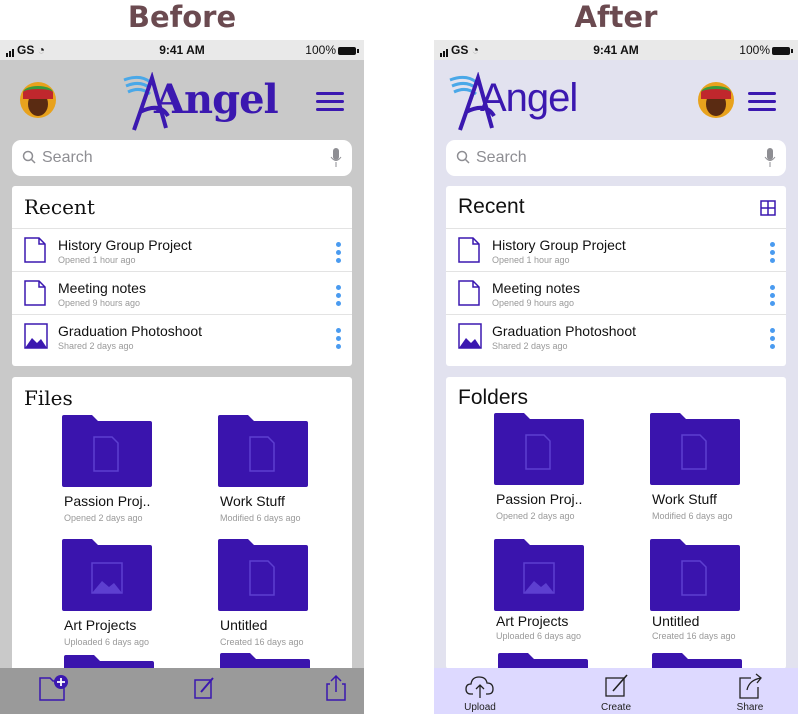 Image resolution: width=798 pixels, height=714 pixels. What do you see at coordinates (182, 17) in the screenshot?
I see `before-heading: Before` at bounding box center [182, 17].